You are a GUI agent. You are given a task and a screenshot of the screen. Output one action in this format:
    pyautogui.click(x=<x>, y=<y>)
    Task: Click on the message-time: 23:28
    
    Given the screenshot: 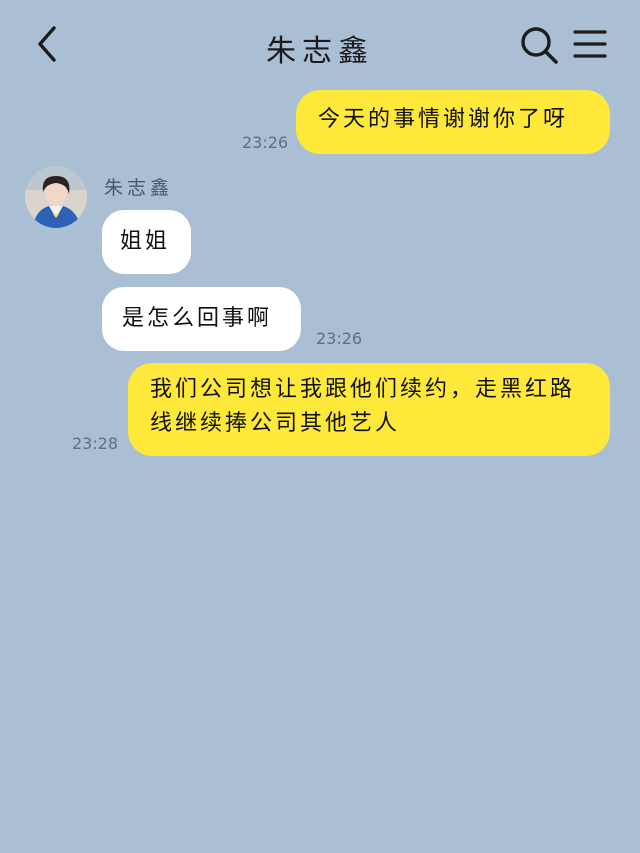 What is the action you would take?
    pyautogui.click(x=95, y=443)
    